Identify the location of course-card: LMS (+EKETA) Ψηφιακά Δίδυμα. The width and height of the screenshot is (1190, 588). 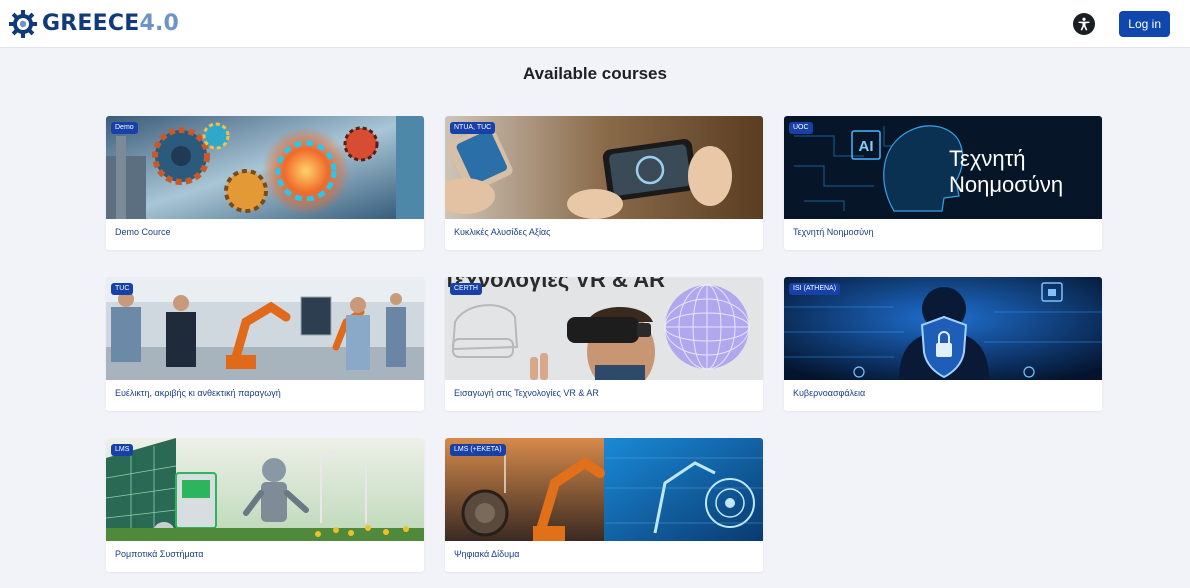
(604, 505).